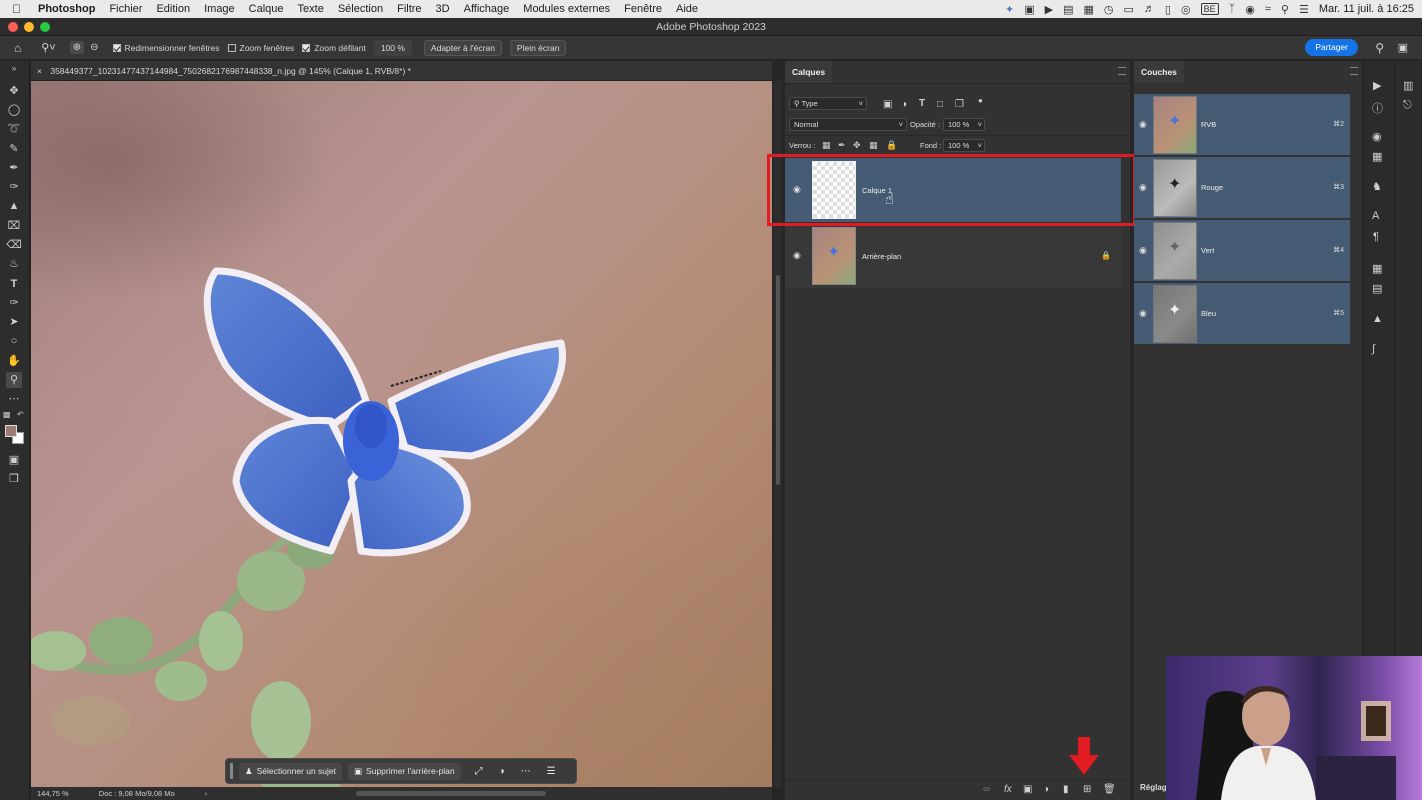  What do you see at coordinates (1049, 9) in the screenshot?
I see `camera-icon: ▶` at bounding box center [1049, 9].